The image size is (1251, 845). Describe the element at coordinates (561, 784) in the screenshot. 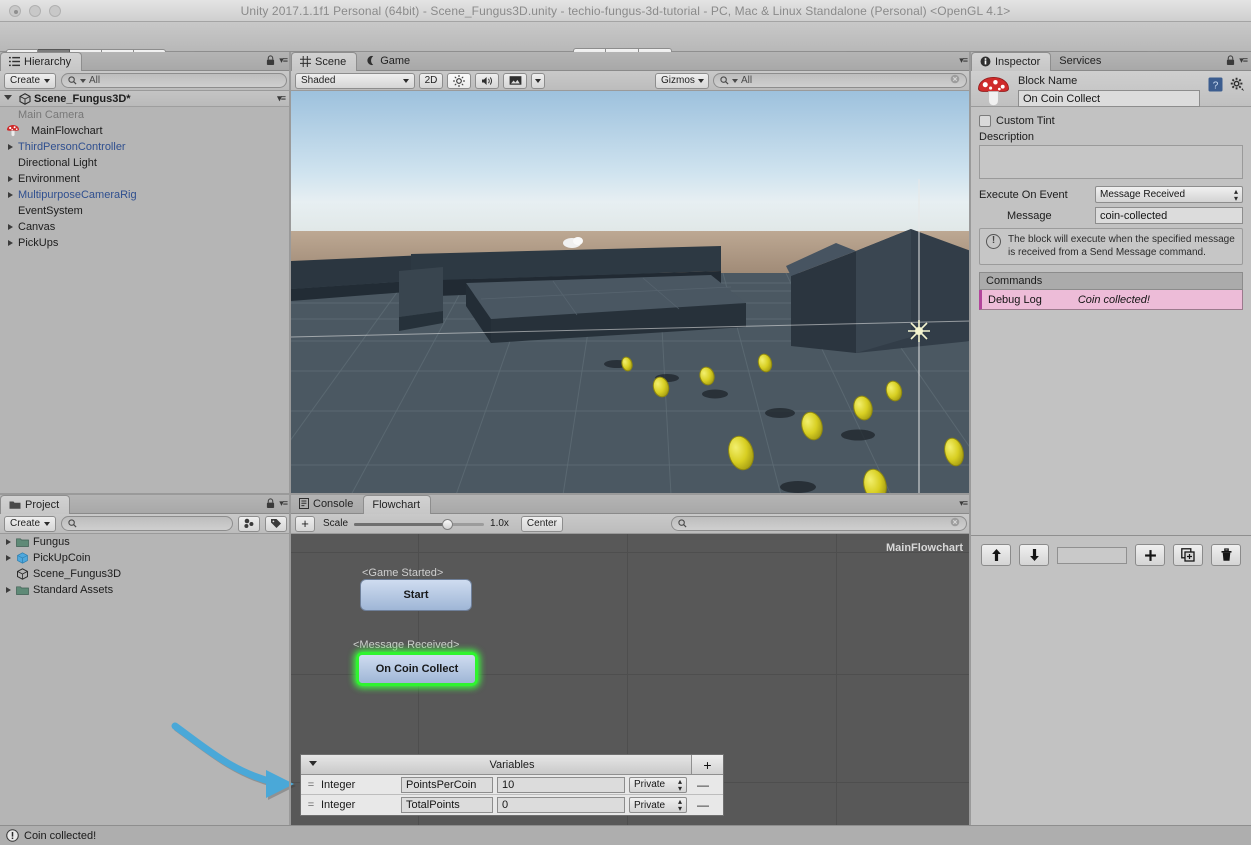

I see `variable-value-input: 10` at that location.